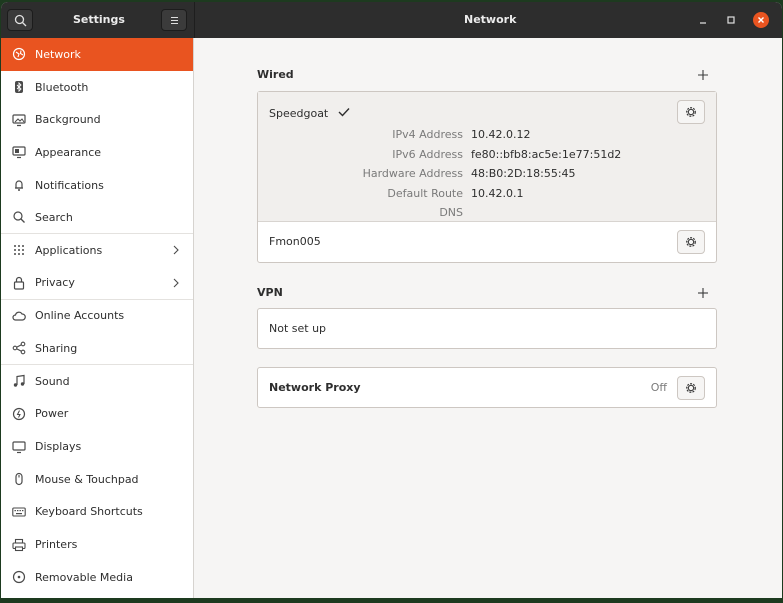  What do you see at coordinates (427, 154) in the screenshot?
I see `detail-key: IPv6 Address` at bounding box center [427, 154].